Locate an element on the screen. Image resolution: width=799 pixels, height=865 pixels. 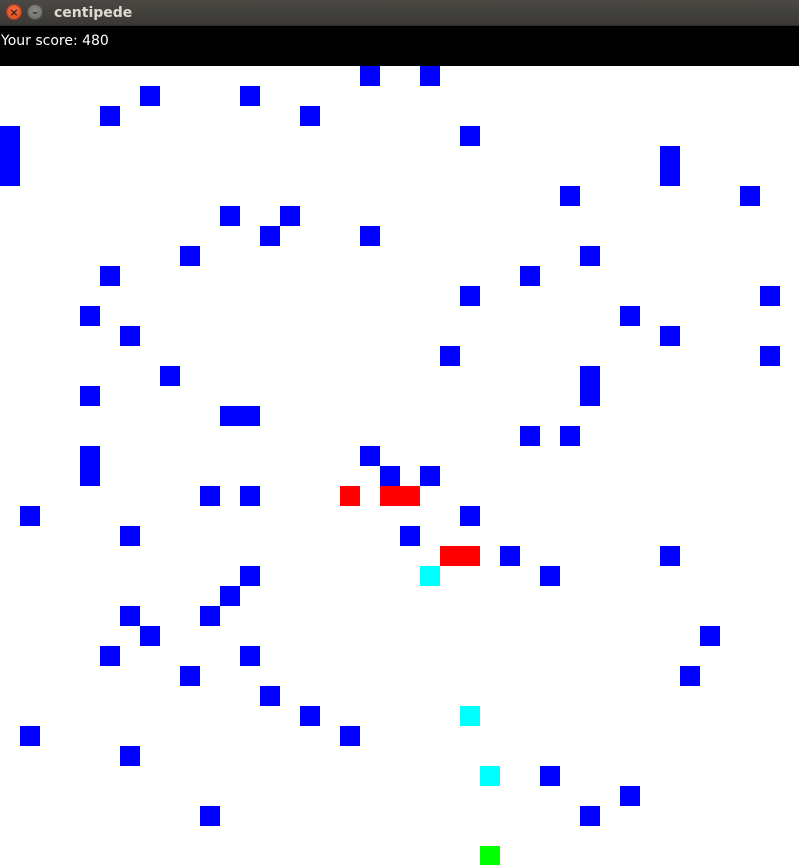
title-bar: × – centipede is located at coordinates (399, 13).